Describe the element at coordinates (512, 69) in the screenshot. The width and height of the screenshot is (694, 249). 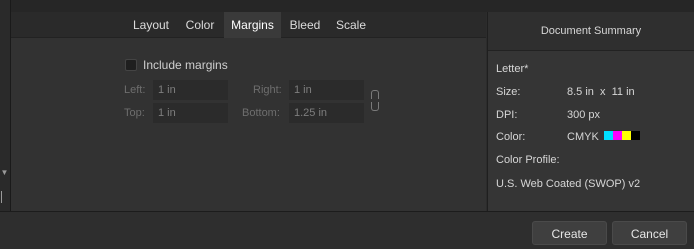
I see `summary-preset: Letter*` at that location.